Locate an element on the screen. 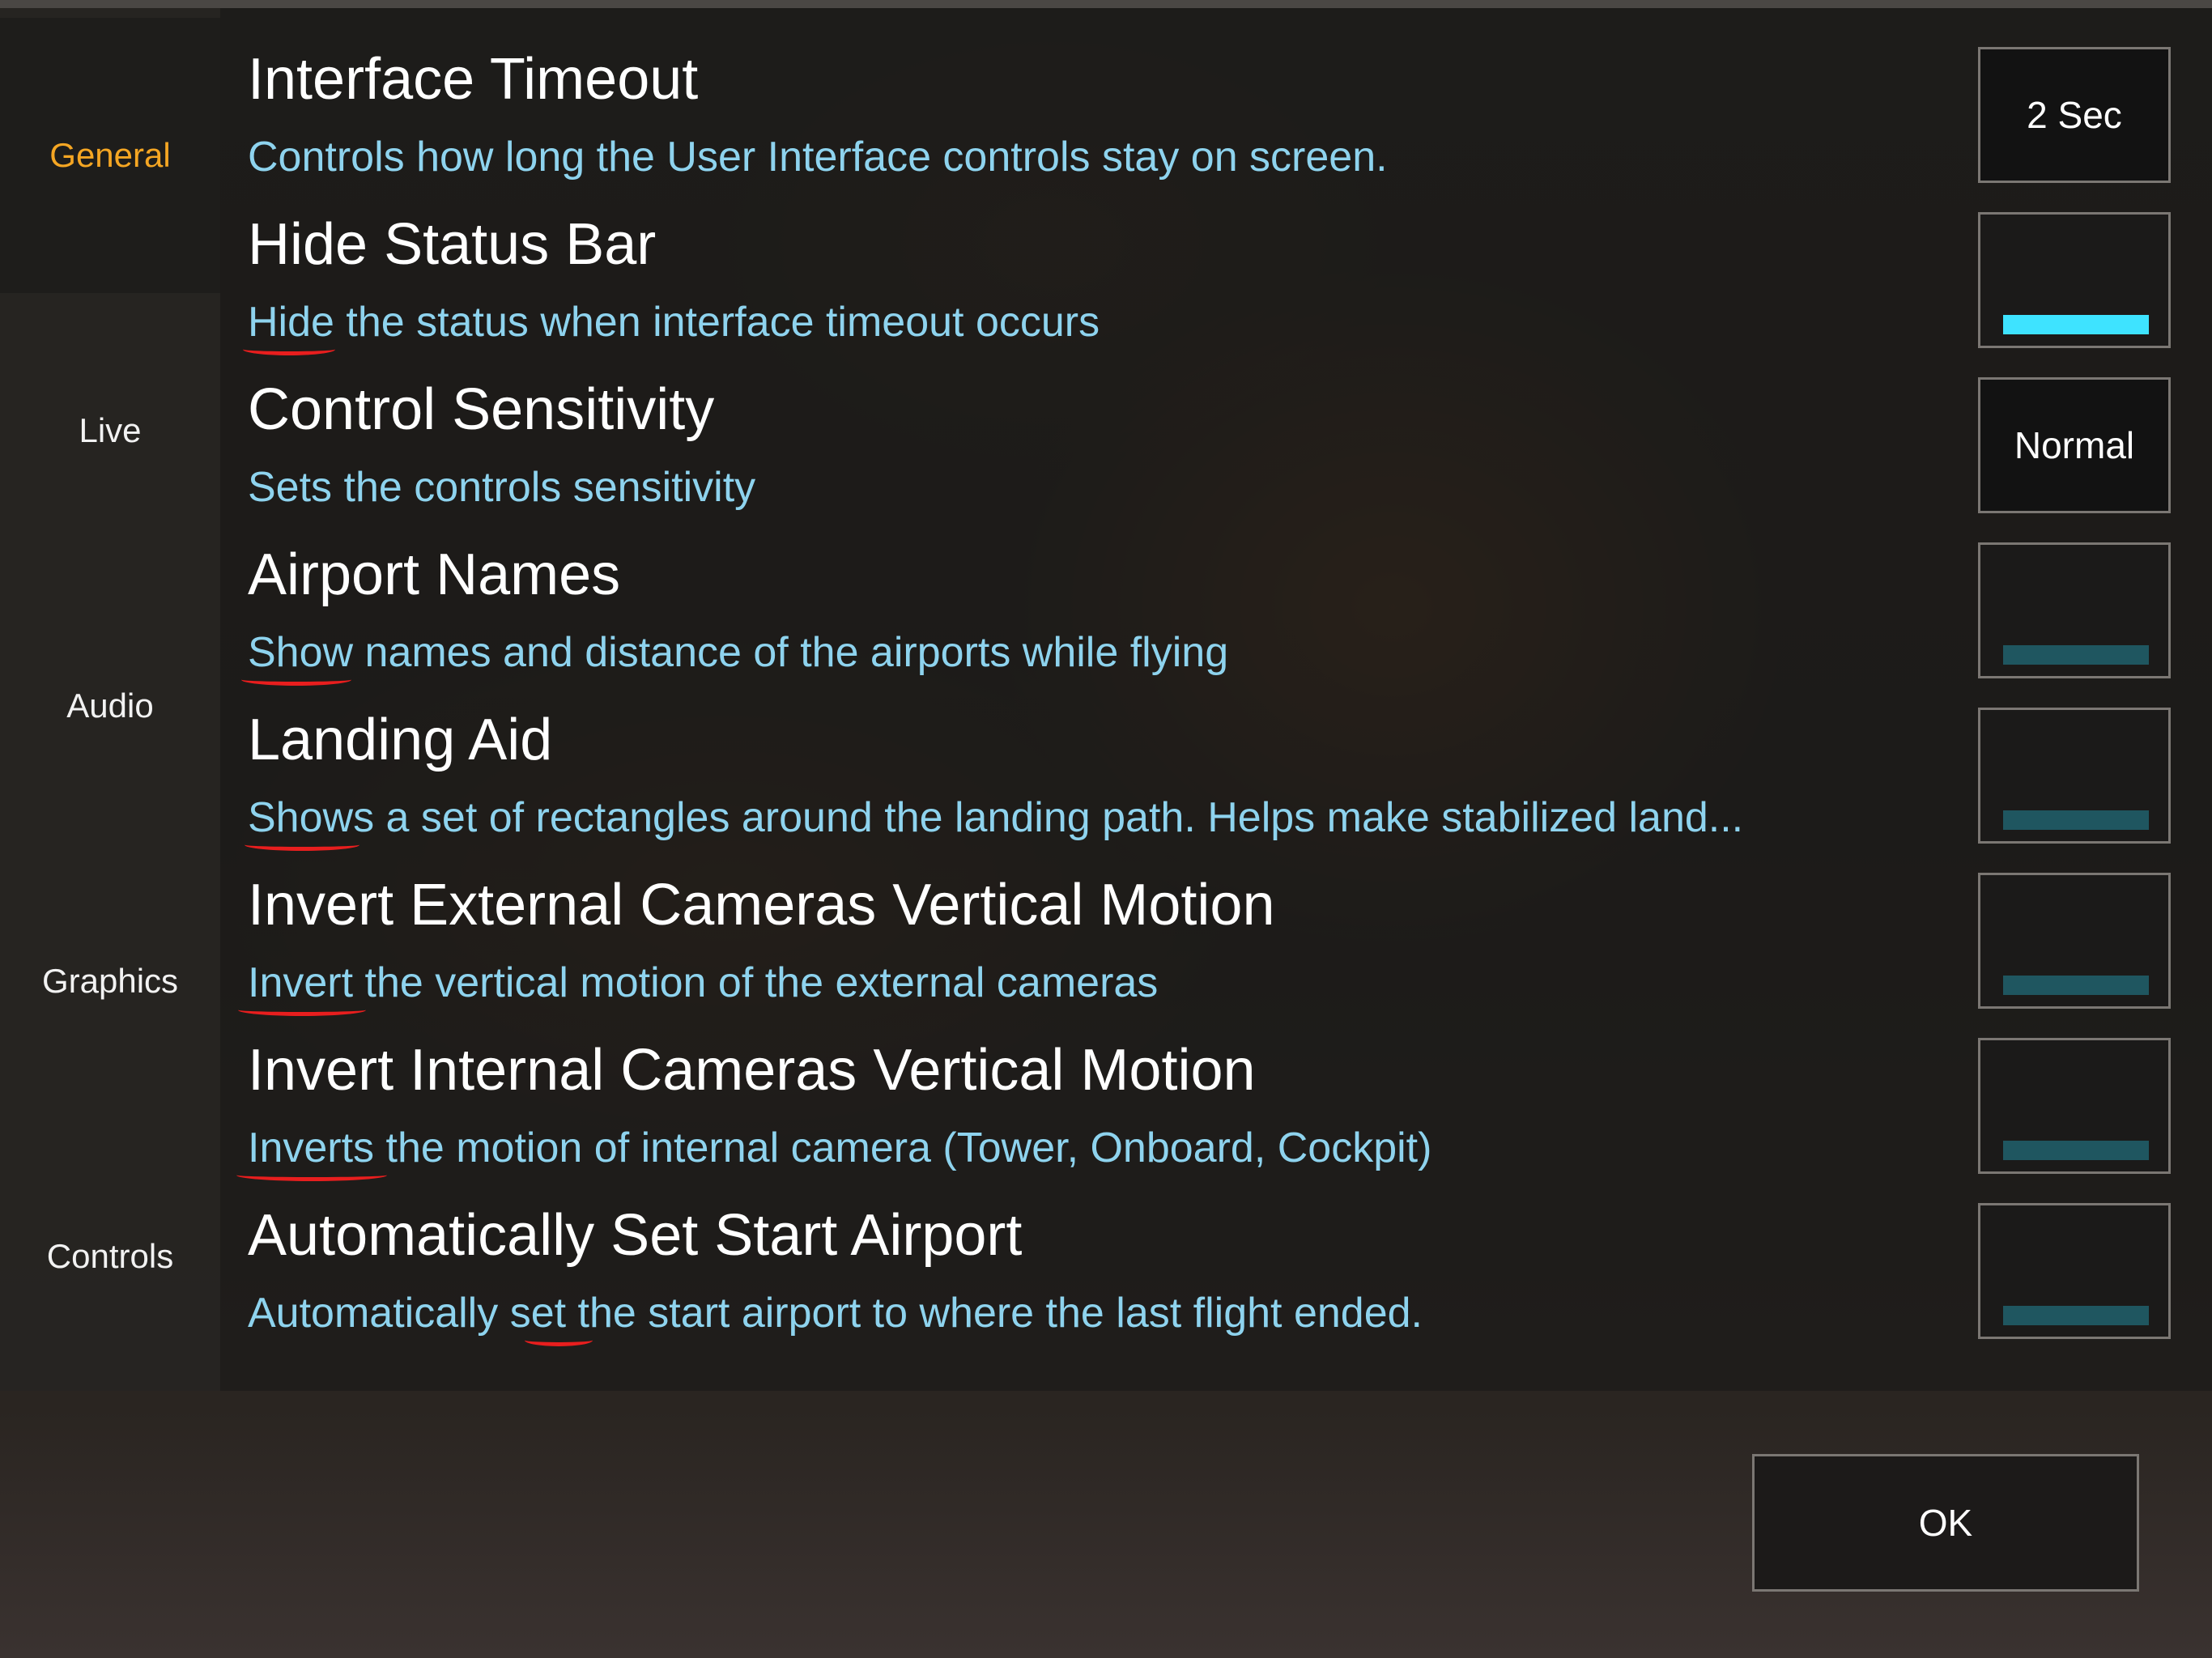  description-first: Automatically is located at coordinates (379, 1313).